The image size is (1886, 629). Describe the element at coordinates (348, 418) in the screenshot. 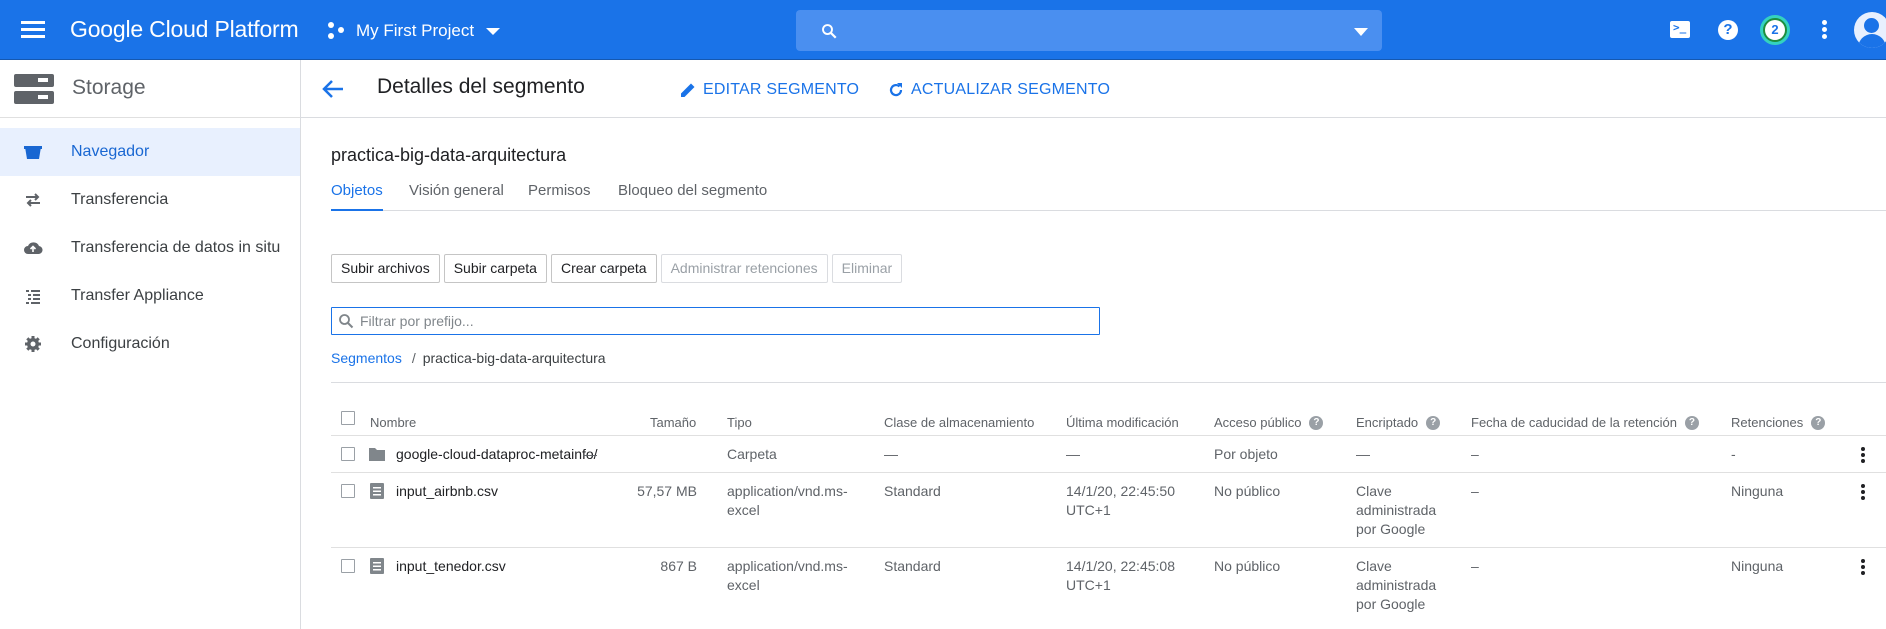

I see `select-all-checkbox` at that location.